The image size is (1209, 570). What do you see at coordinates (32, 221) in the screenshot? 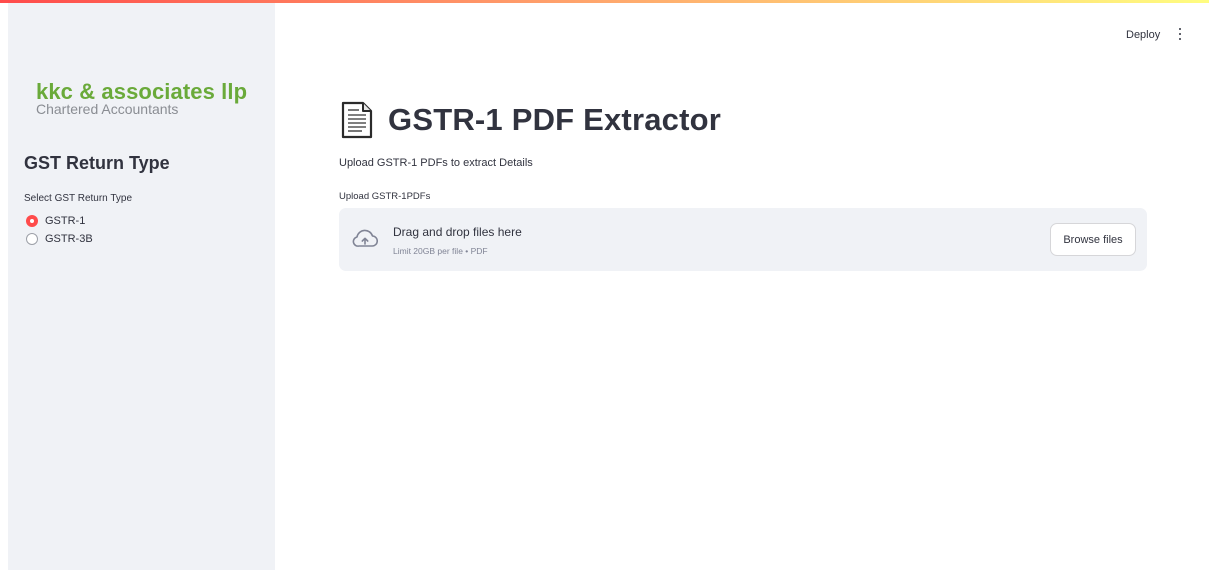
I see `radio-selected-icon` at bounding box center [32, 221].